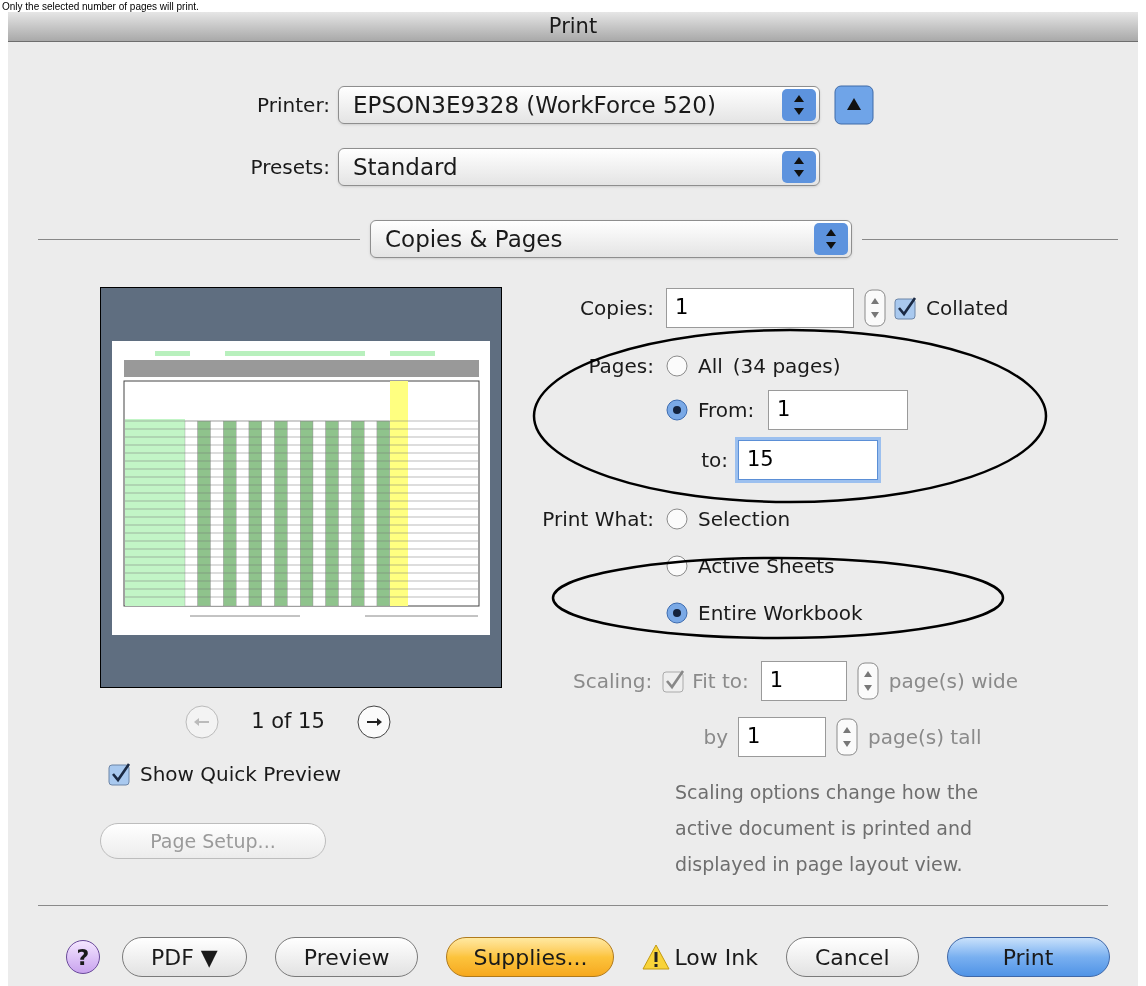 The image size is (1146, 986). What do you see at coordinates (83, 957) in the screenshot?
I see `help-button: ?` at bounding box center [83, 957].